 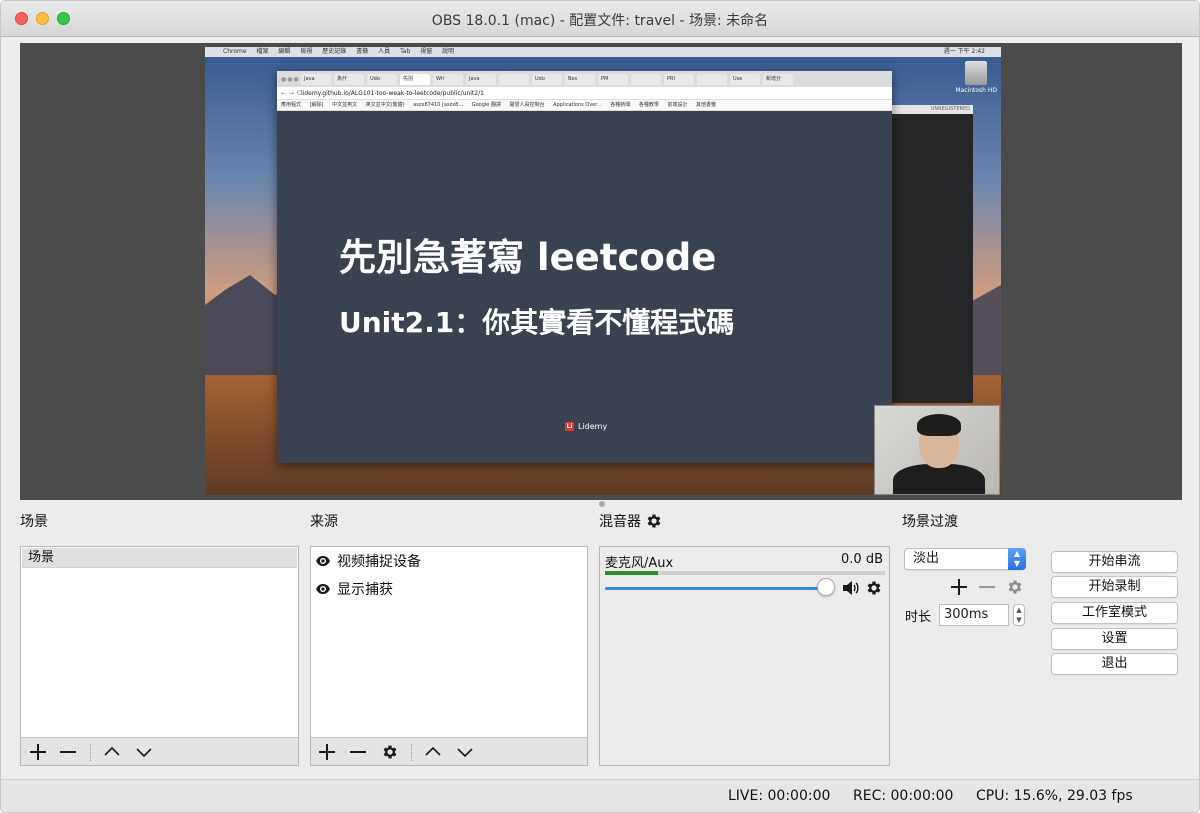 I want to click on transition-properties-button, so click(x=1015, y=587).